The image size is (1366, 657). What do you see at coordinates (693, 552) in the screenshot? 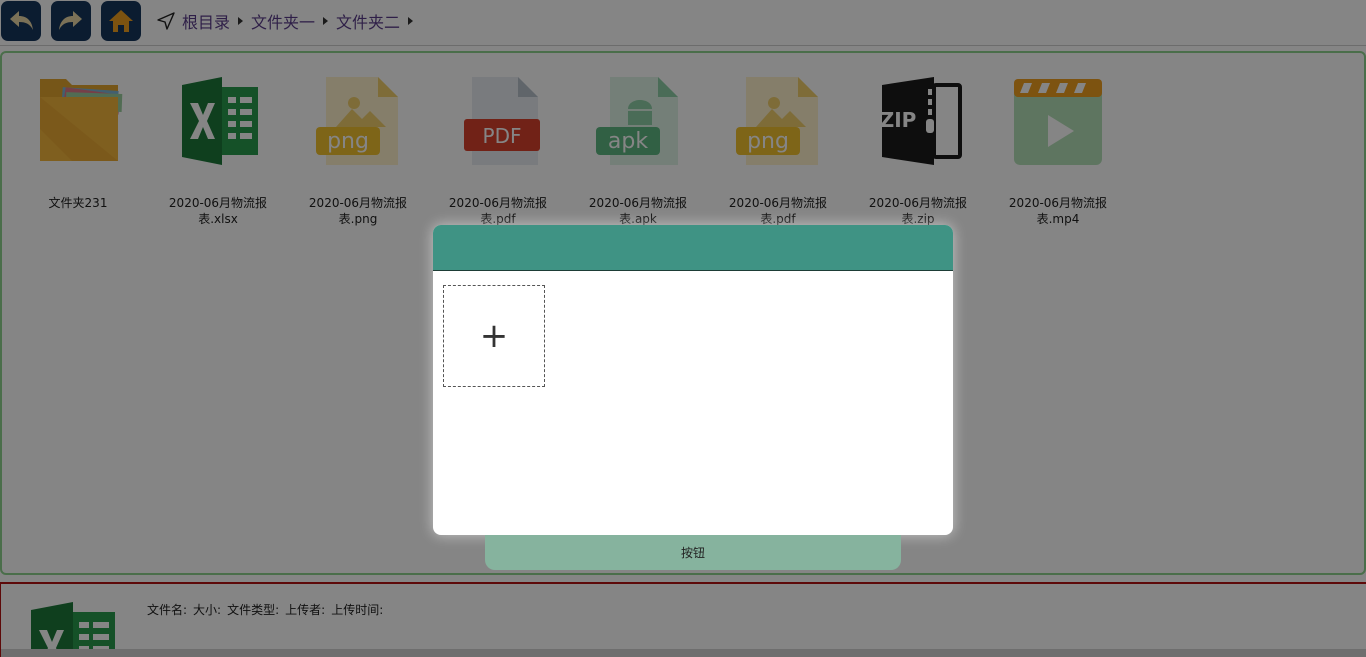
I see `modal-action-button: 按钮` at bounding box center [693, 552].